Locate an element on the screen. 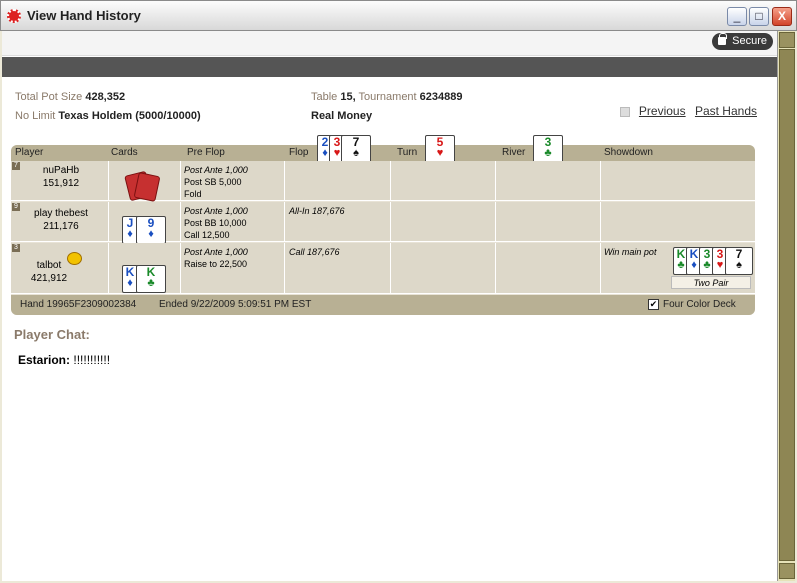 This screenshot has width=797, height=583. hole-card-2: 9 ♦ is located at coordinates (151, 230).